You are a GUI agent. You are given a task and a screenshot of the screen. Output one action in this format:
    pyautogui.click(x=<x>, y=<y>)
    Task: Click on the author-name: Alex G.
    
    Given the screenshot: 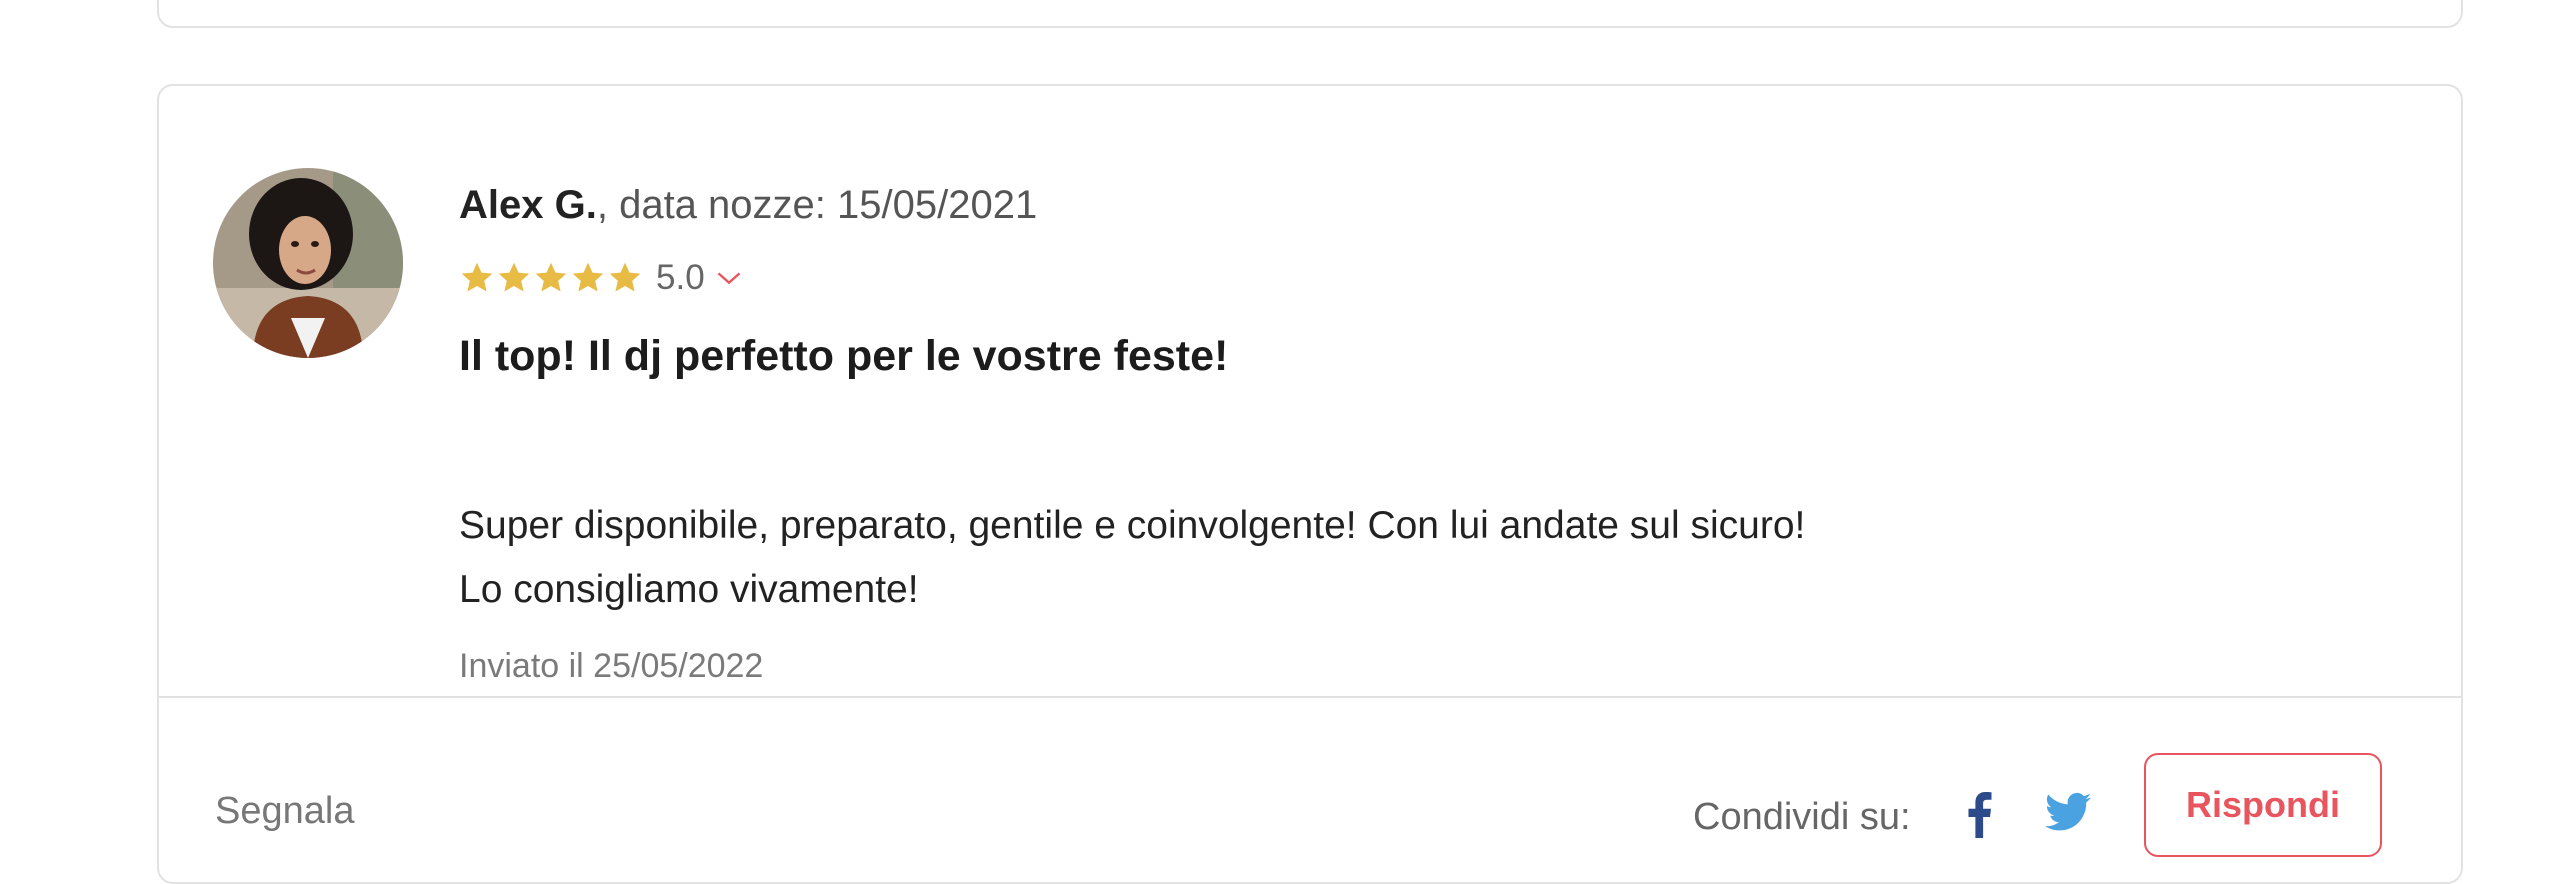 What is the action you would take?
    pyautogui.click(x=528, y=205)
    